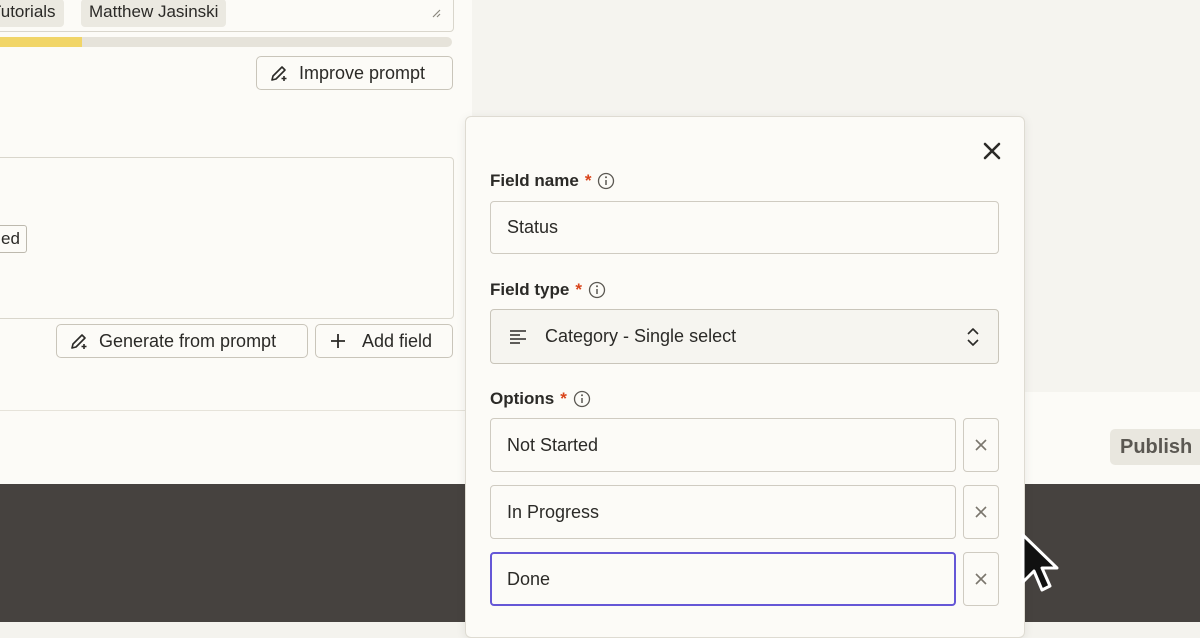  What do you see at coordinates (362, 72) in the screenshot?
I see `improve-prompt-label: Improve prompt` at bounding box center [362, 72].